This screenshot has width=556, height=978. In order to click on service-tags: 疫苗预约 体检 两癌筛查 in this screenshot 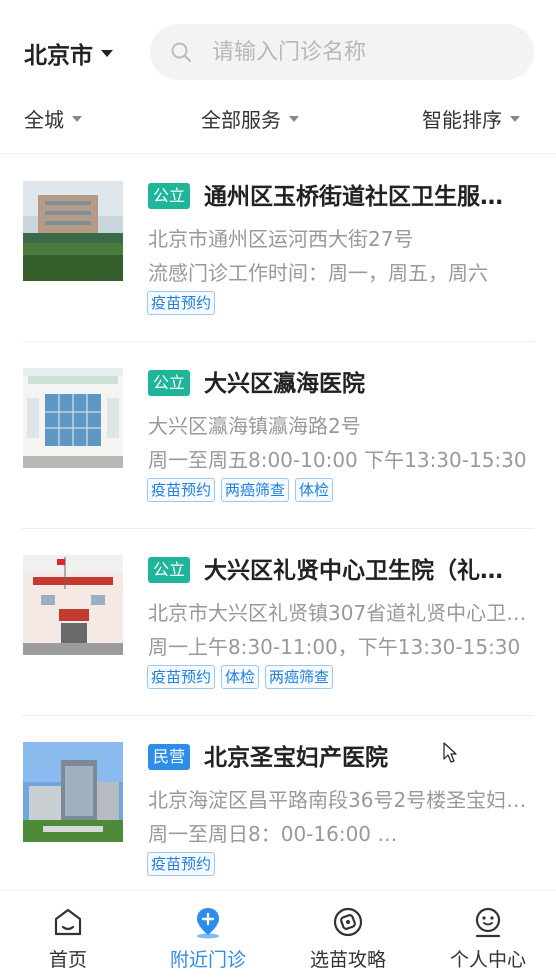, I will do `click(240, 677)`.